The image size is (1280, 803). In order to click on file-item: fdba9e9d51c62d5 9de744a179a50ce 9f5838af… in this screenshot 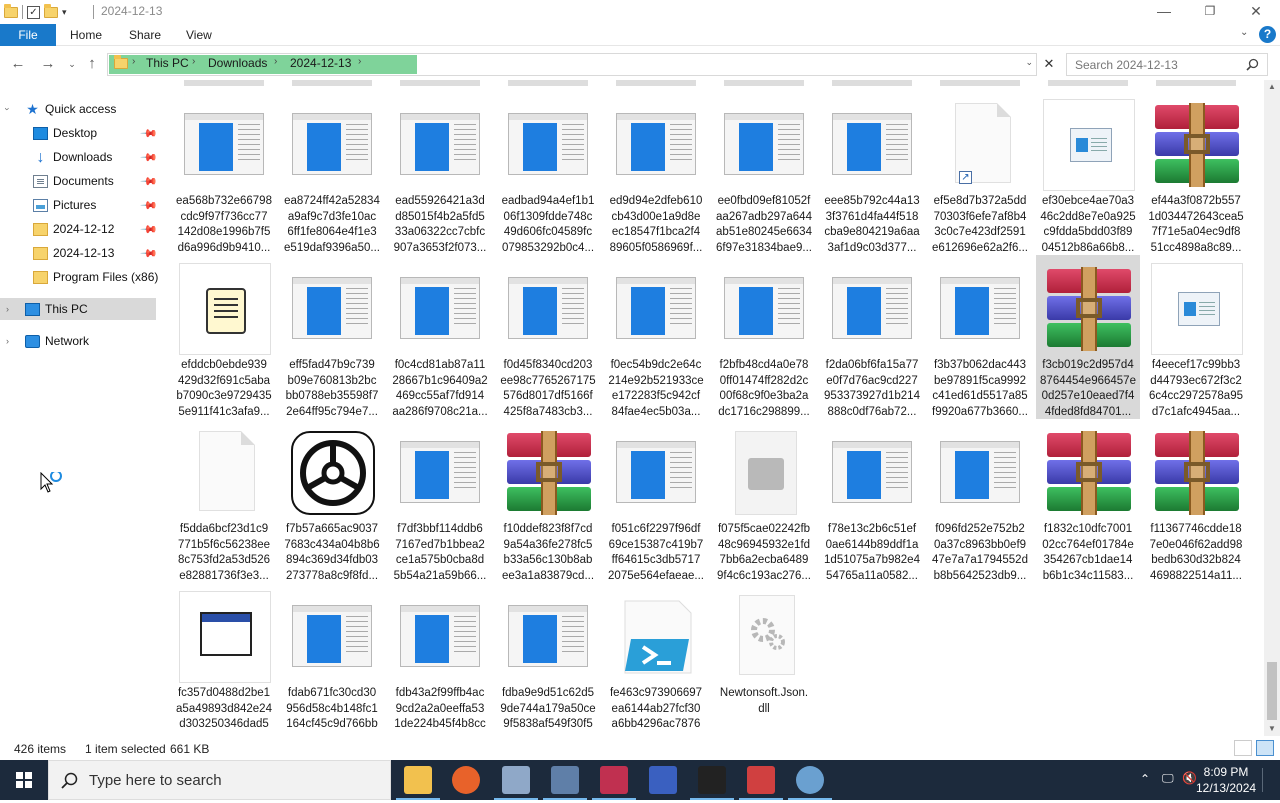, I will do `click(548, 658)`.